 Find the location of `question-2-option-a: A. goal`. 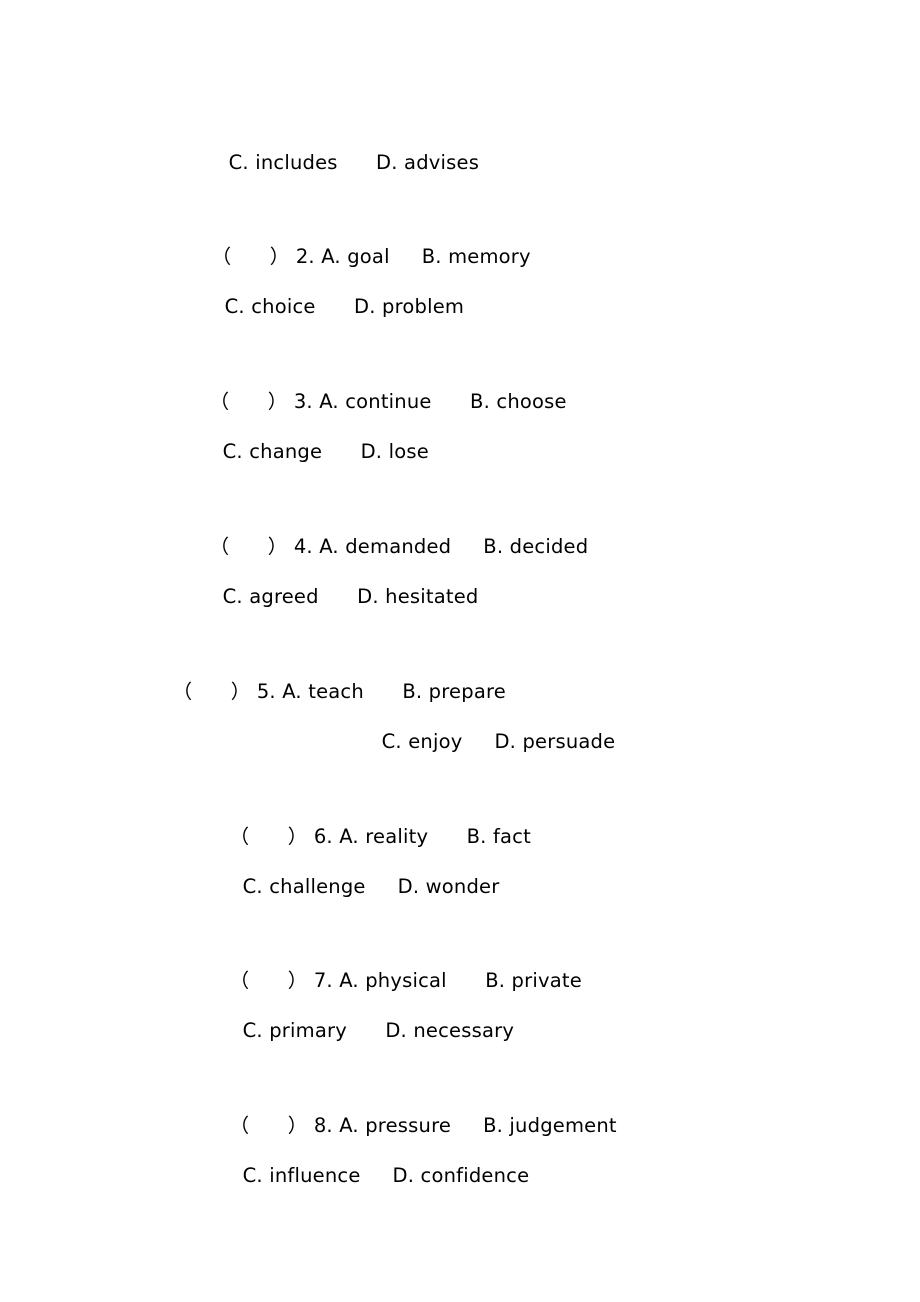

question-2-option-a: A. goal is located at coordinates (355, 256).